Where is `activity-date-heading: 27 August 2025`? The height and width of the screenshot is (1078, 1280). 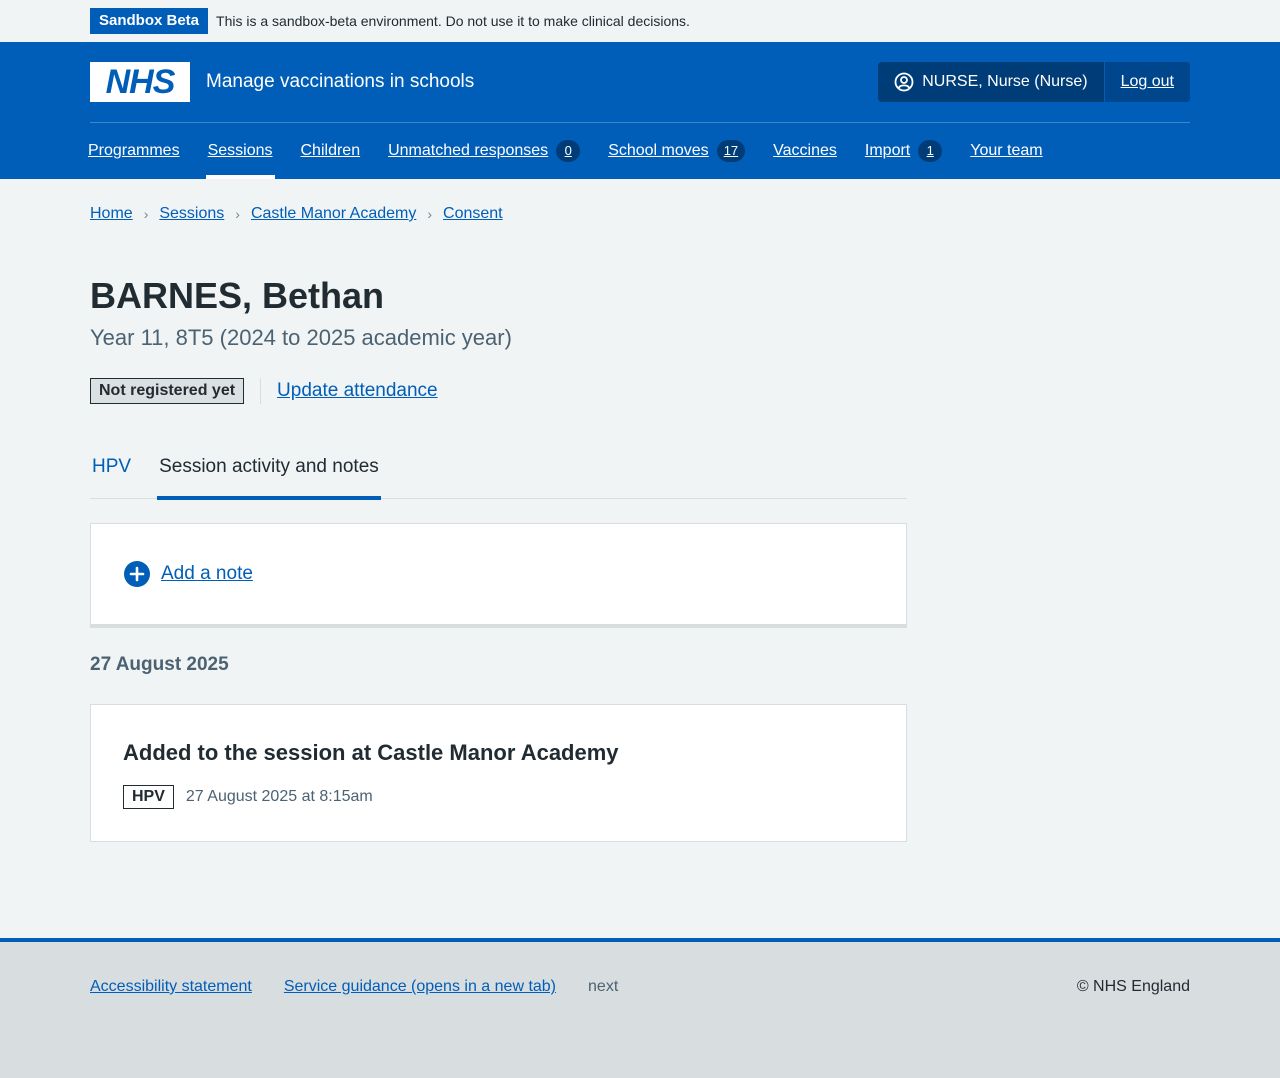 activity-date-heading: 27 August 2025 is located at coordinates (159, 664).